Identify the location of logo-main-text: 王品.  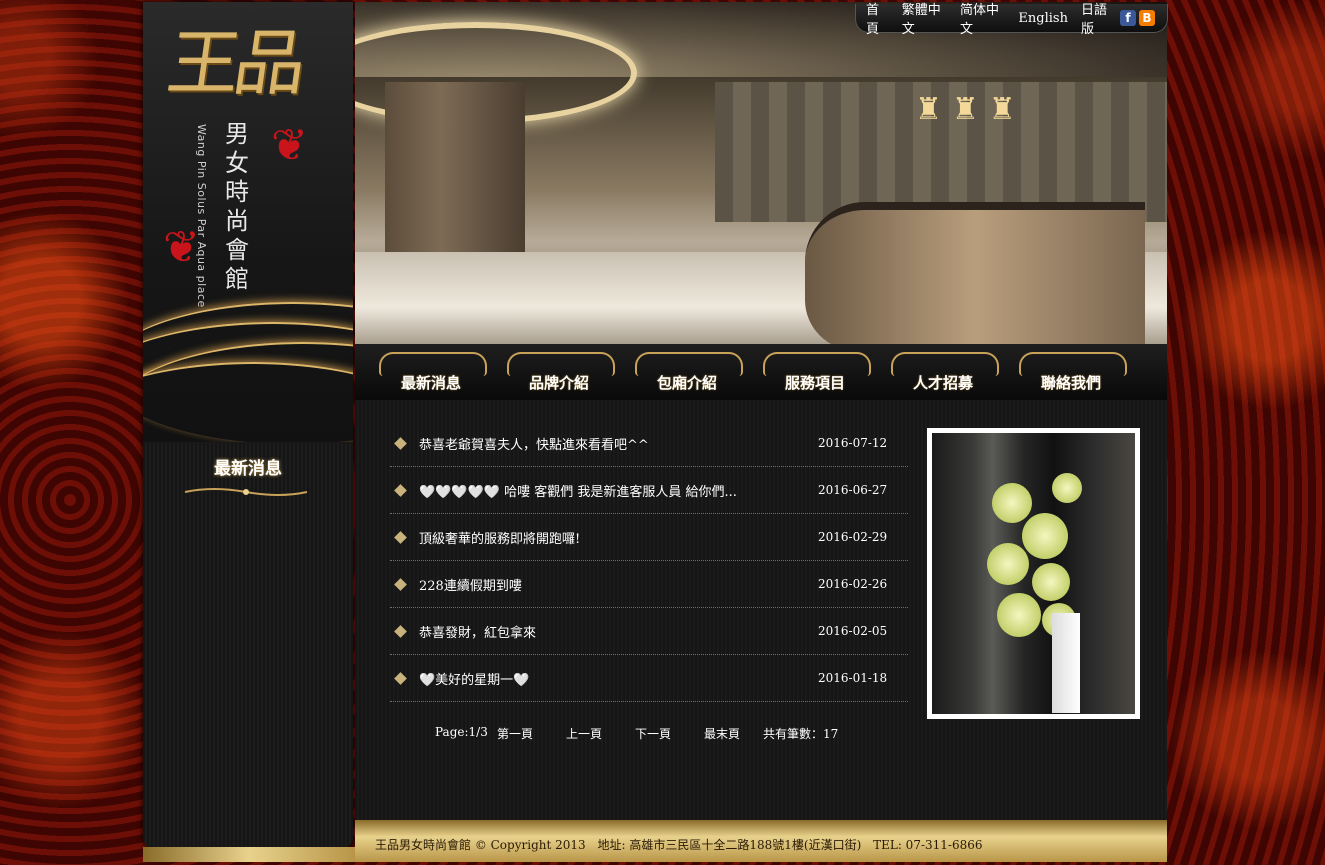
(234, 63).